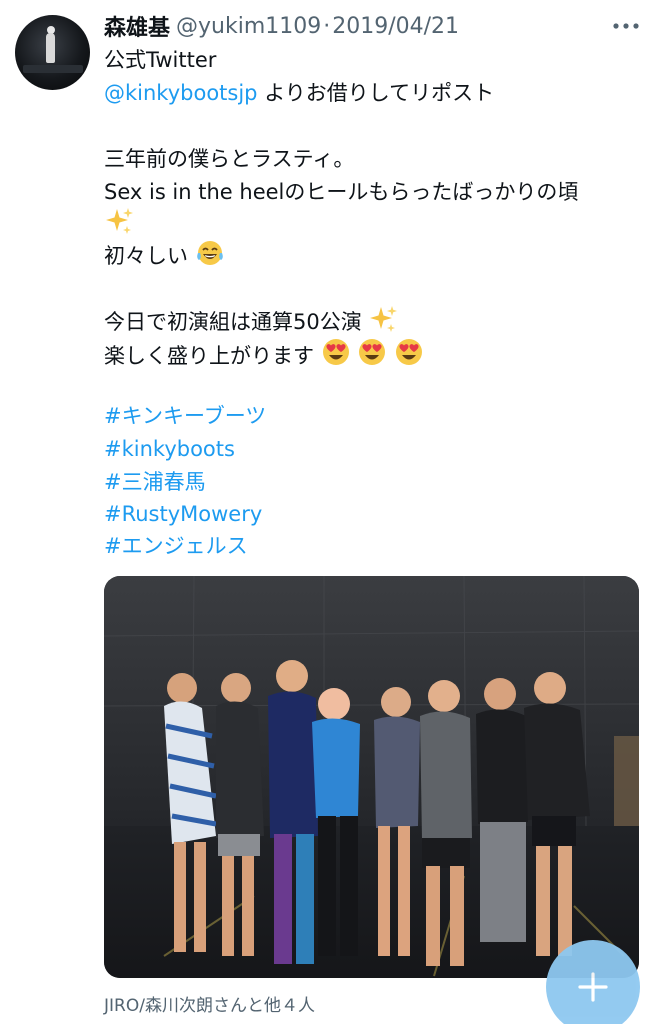 This screenshot has height=1024, width=648. What do you see at coordinates (376, 93) in the screenshot?
I see `tweet-line-2-text: よりお借りしてリポスト` at bounding box center [376, 93].